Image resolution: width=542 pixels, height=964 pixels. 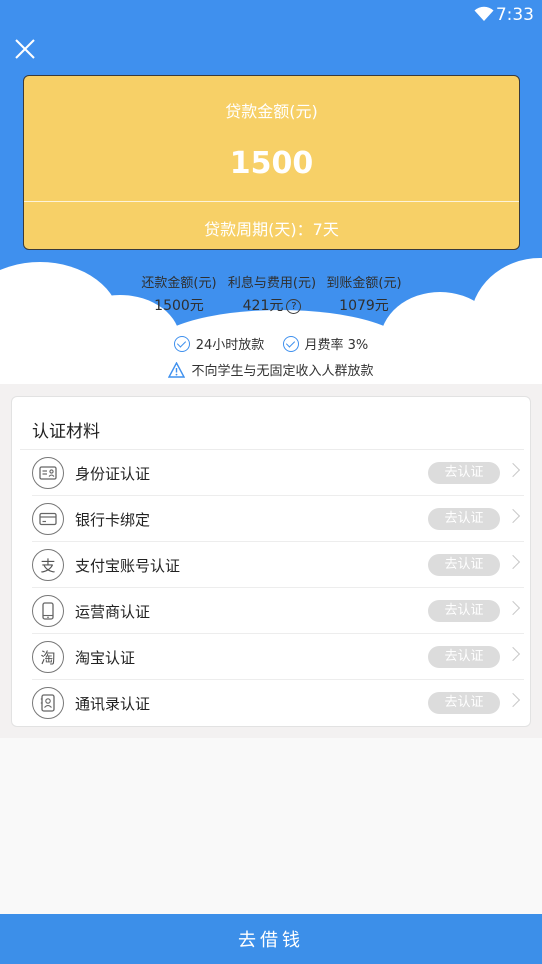 I want to click on service-promises: 24小时放款 月费率 3% 不向学生与无固定收入人群放款, so click(x=271, y=357).